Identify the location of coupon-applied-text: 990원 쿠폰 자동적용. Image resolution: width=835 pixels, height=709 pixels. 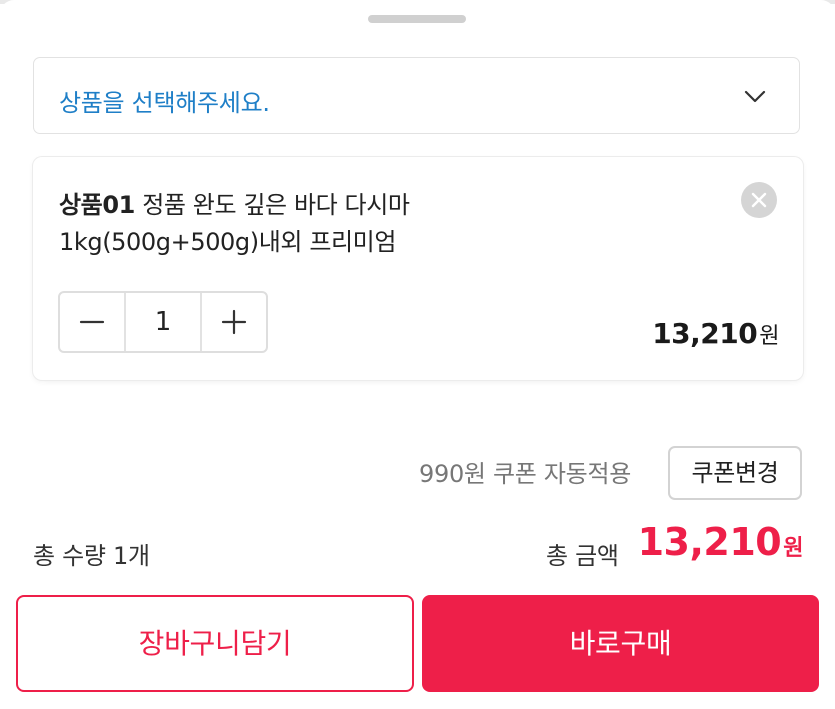
(525, 474).